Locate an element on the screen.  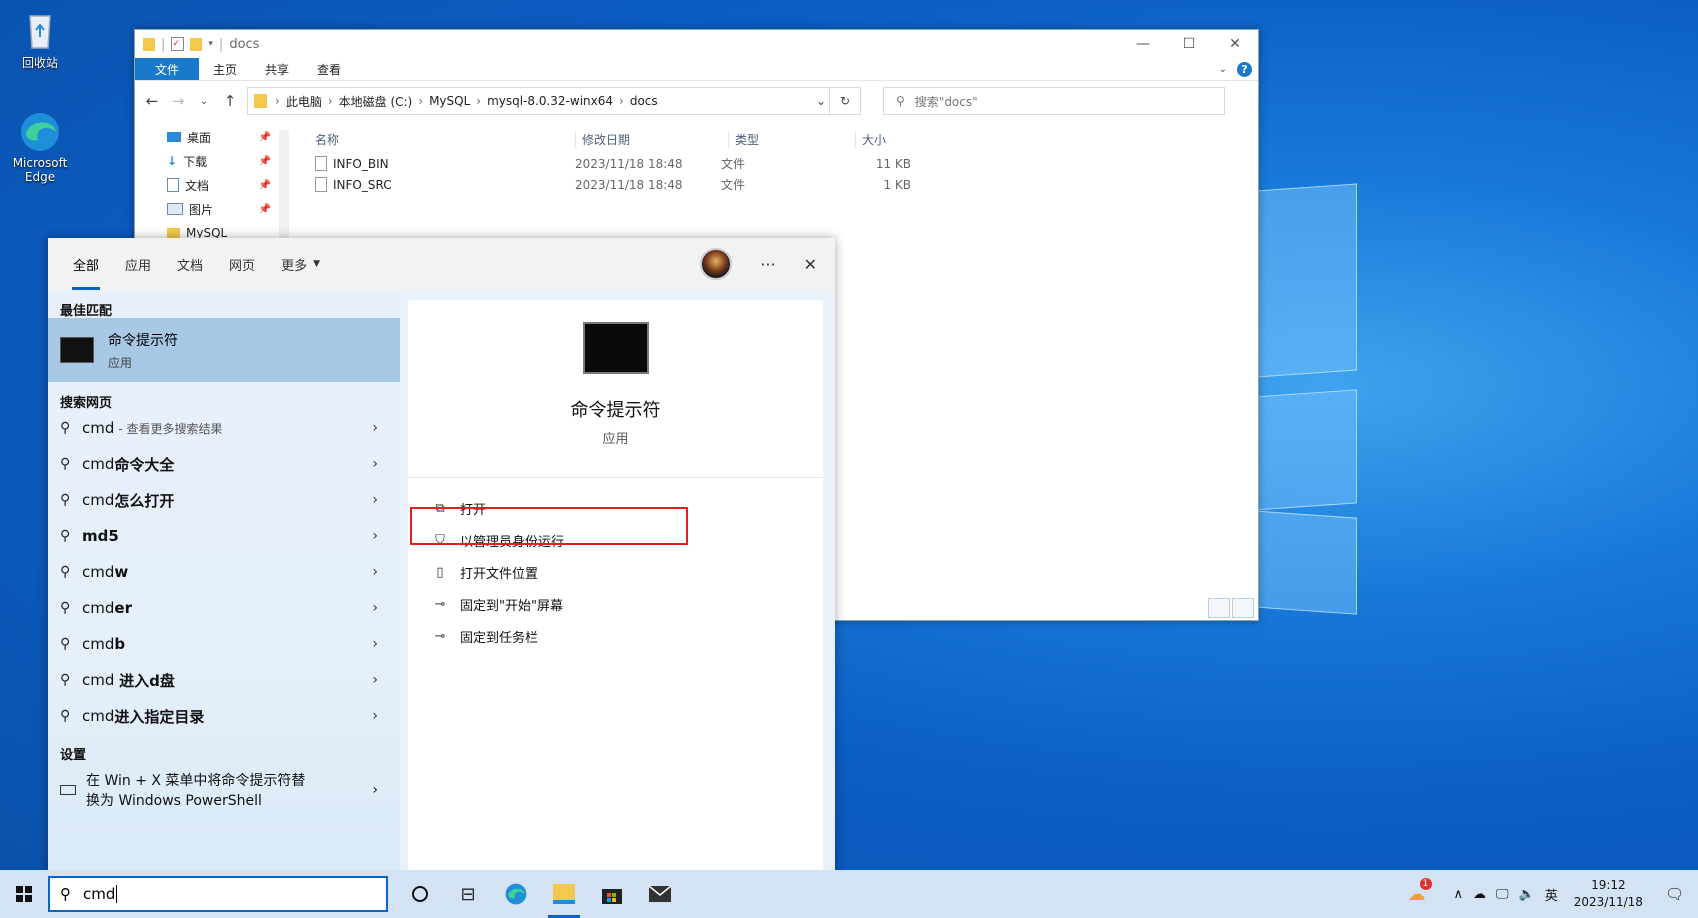
nav-item-desktop: 桌面 📌 is located at coordinates (210, 137).